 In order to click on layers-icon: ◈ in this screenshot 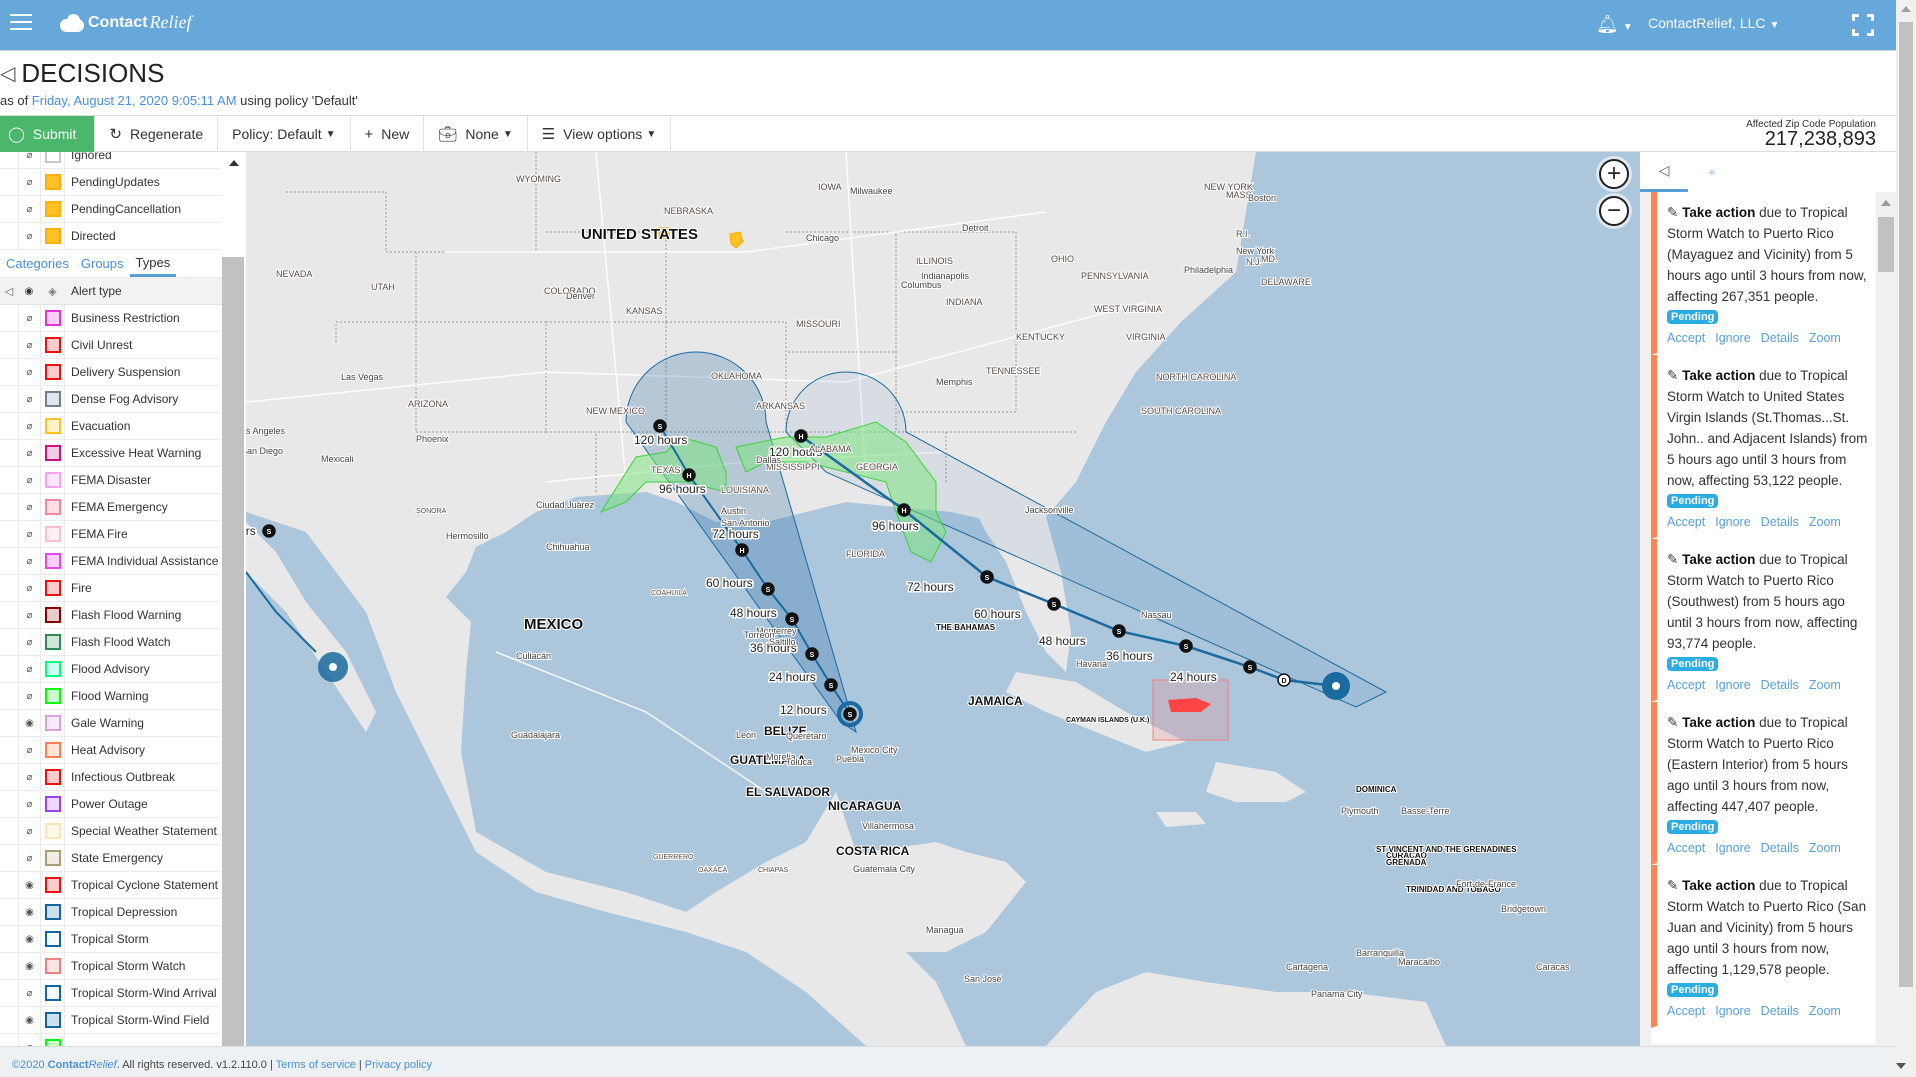, I will do `click(52, 291)`.